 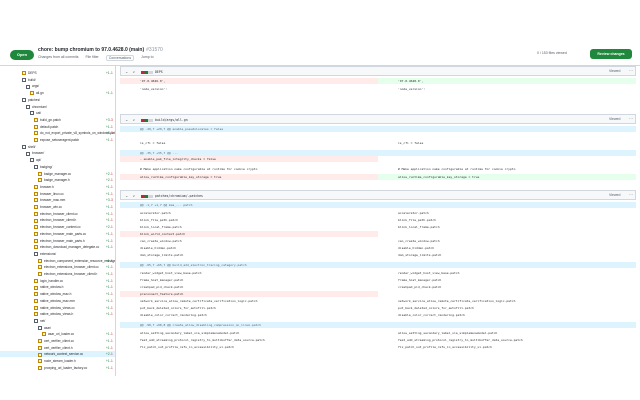 What do you see at coordinates (57, 100) in the screenshot?
I see `tree-folder: patches/` at bounding box center [57, 100].